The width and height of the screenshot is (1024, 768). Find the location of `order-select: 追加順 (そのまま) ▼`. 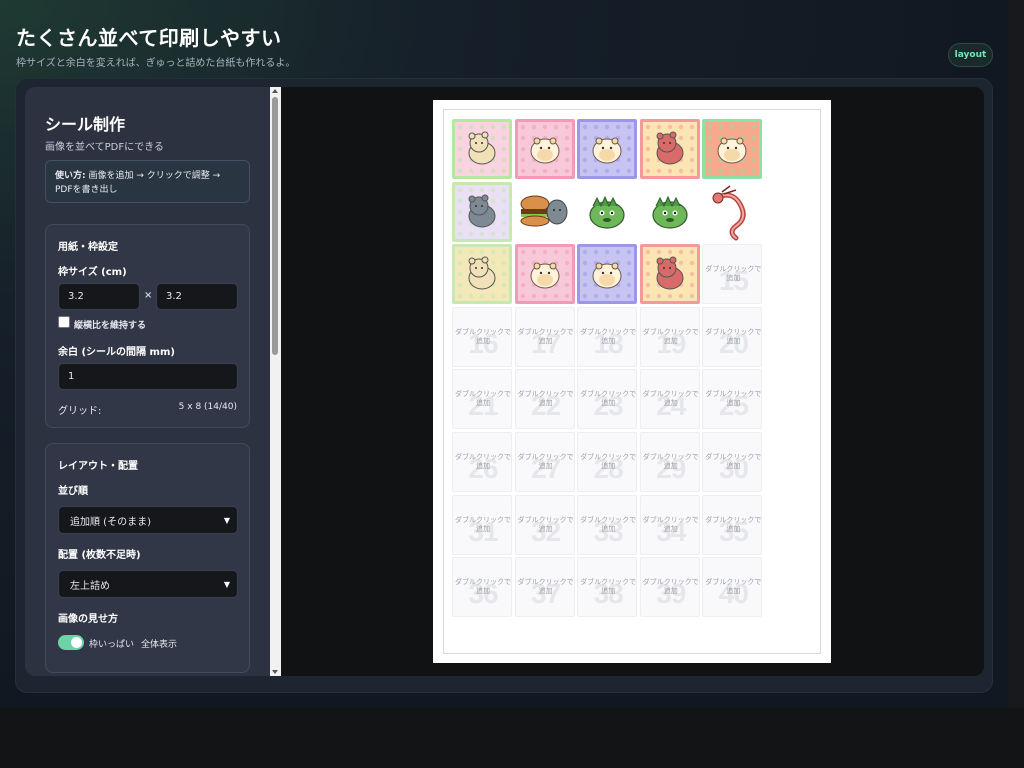

order-select: 追加順 (そのまま) ▼ is located at coordinates (148, 520).